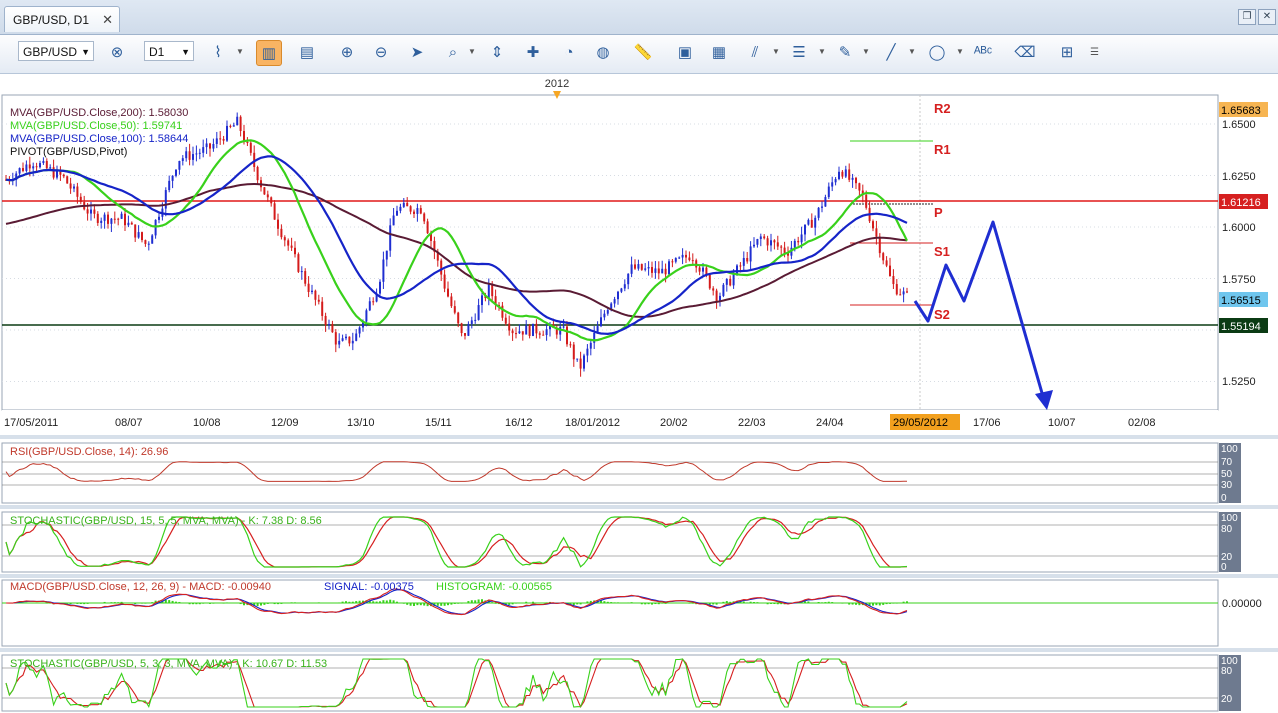 This screenshot has width=1278, height=713. Describe the element at coordinates (381, 53) in the screenshot. I see `zoom-out-icon: ⊖` at that location.